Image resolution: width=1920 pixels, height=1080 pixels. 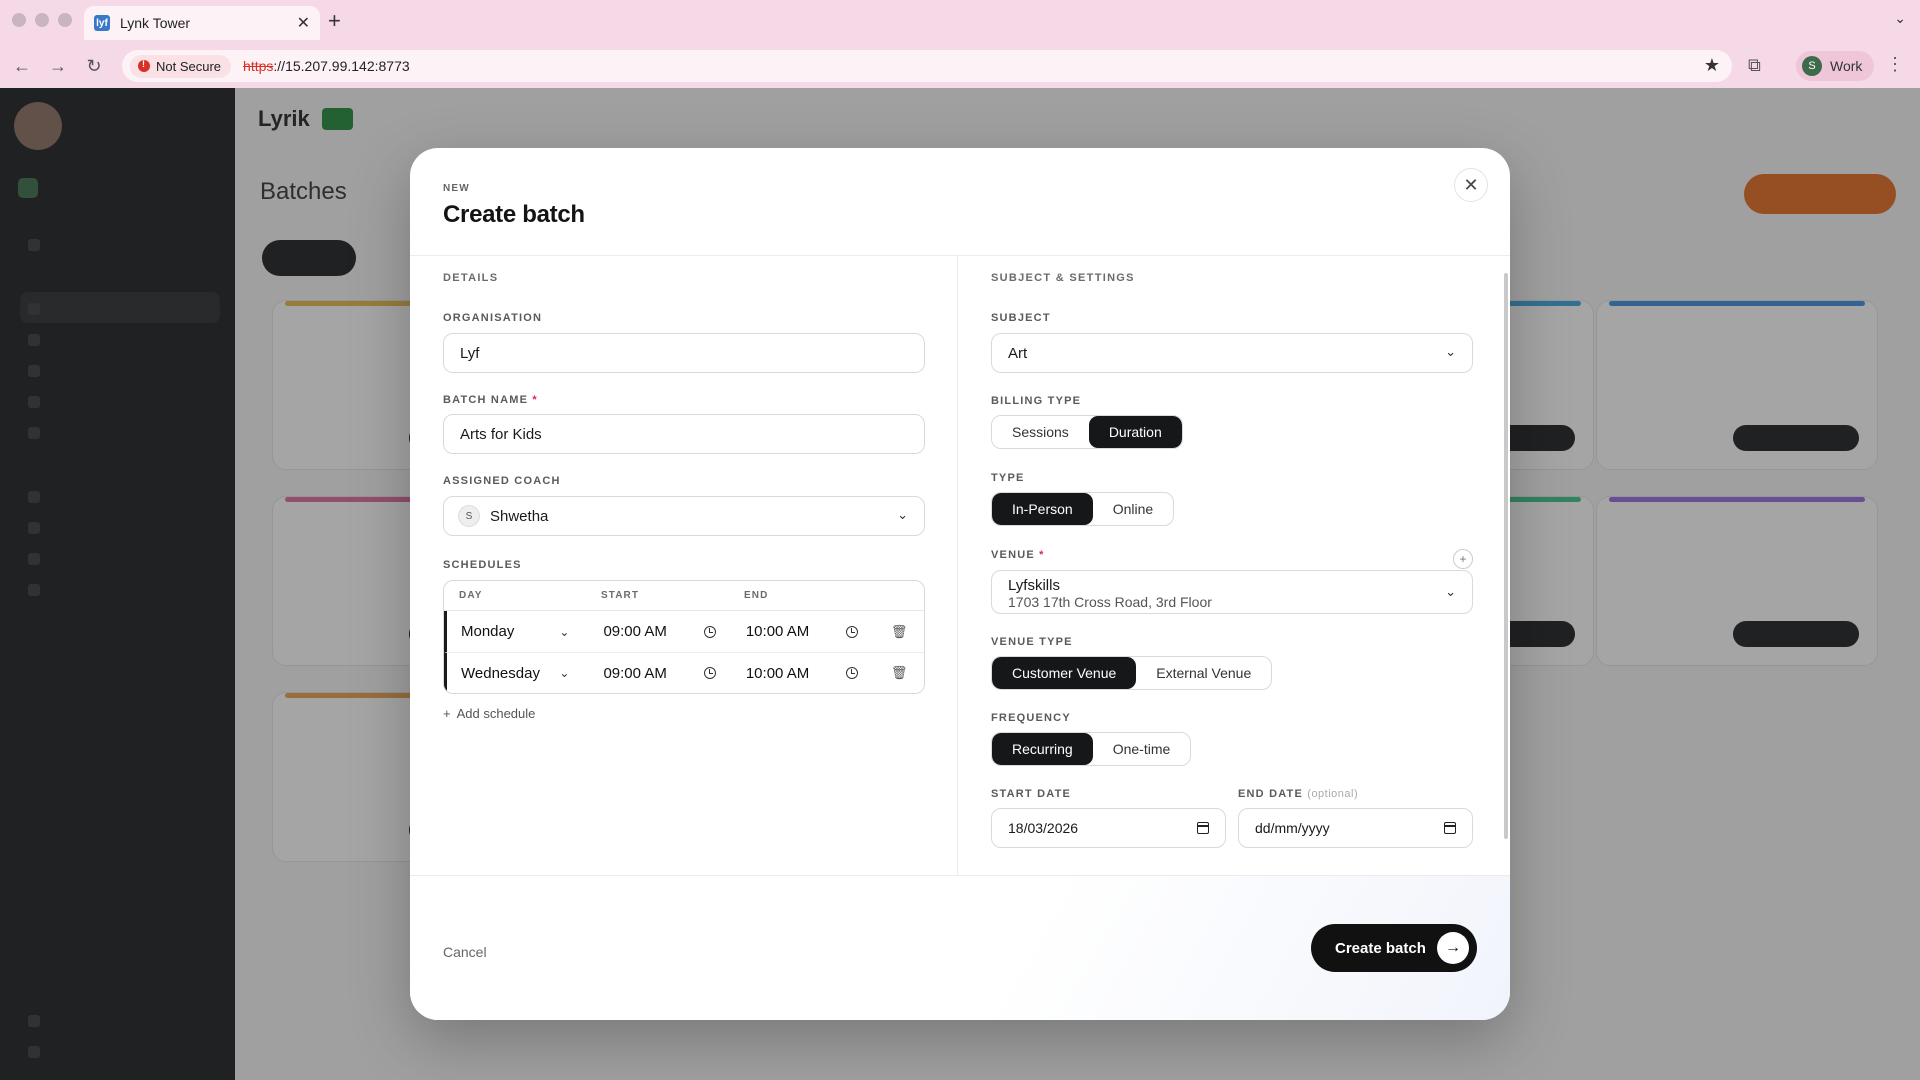 What do you see at coordinates (471, 278) in the screenshot?
I see `details-section-label: DETAILS` at bounding box center [471, 278].